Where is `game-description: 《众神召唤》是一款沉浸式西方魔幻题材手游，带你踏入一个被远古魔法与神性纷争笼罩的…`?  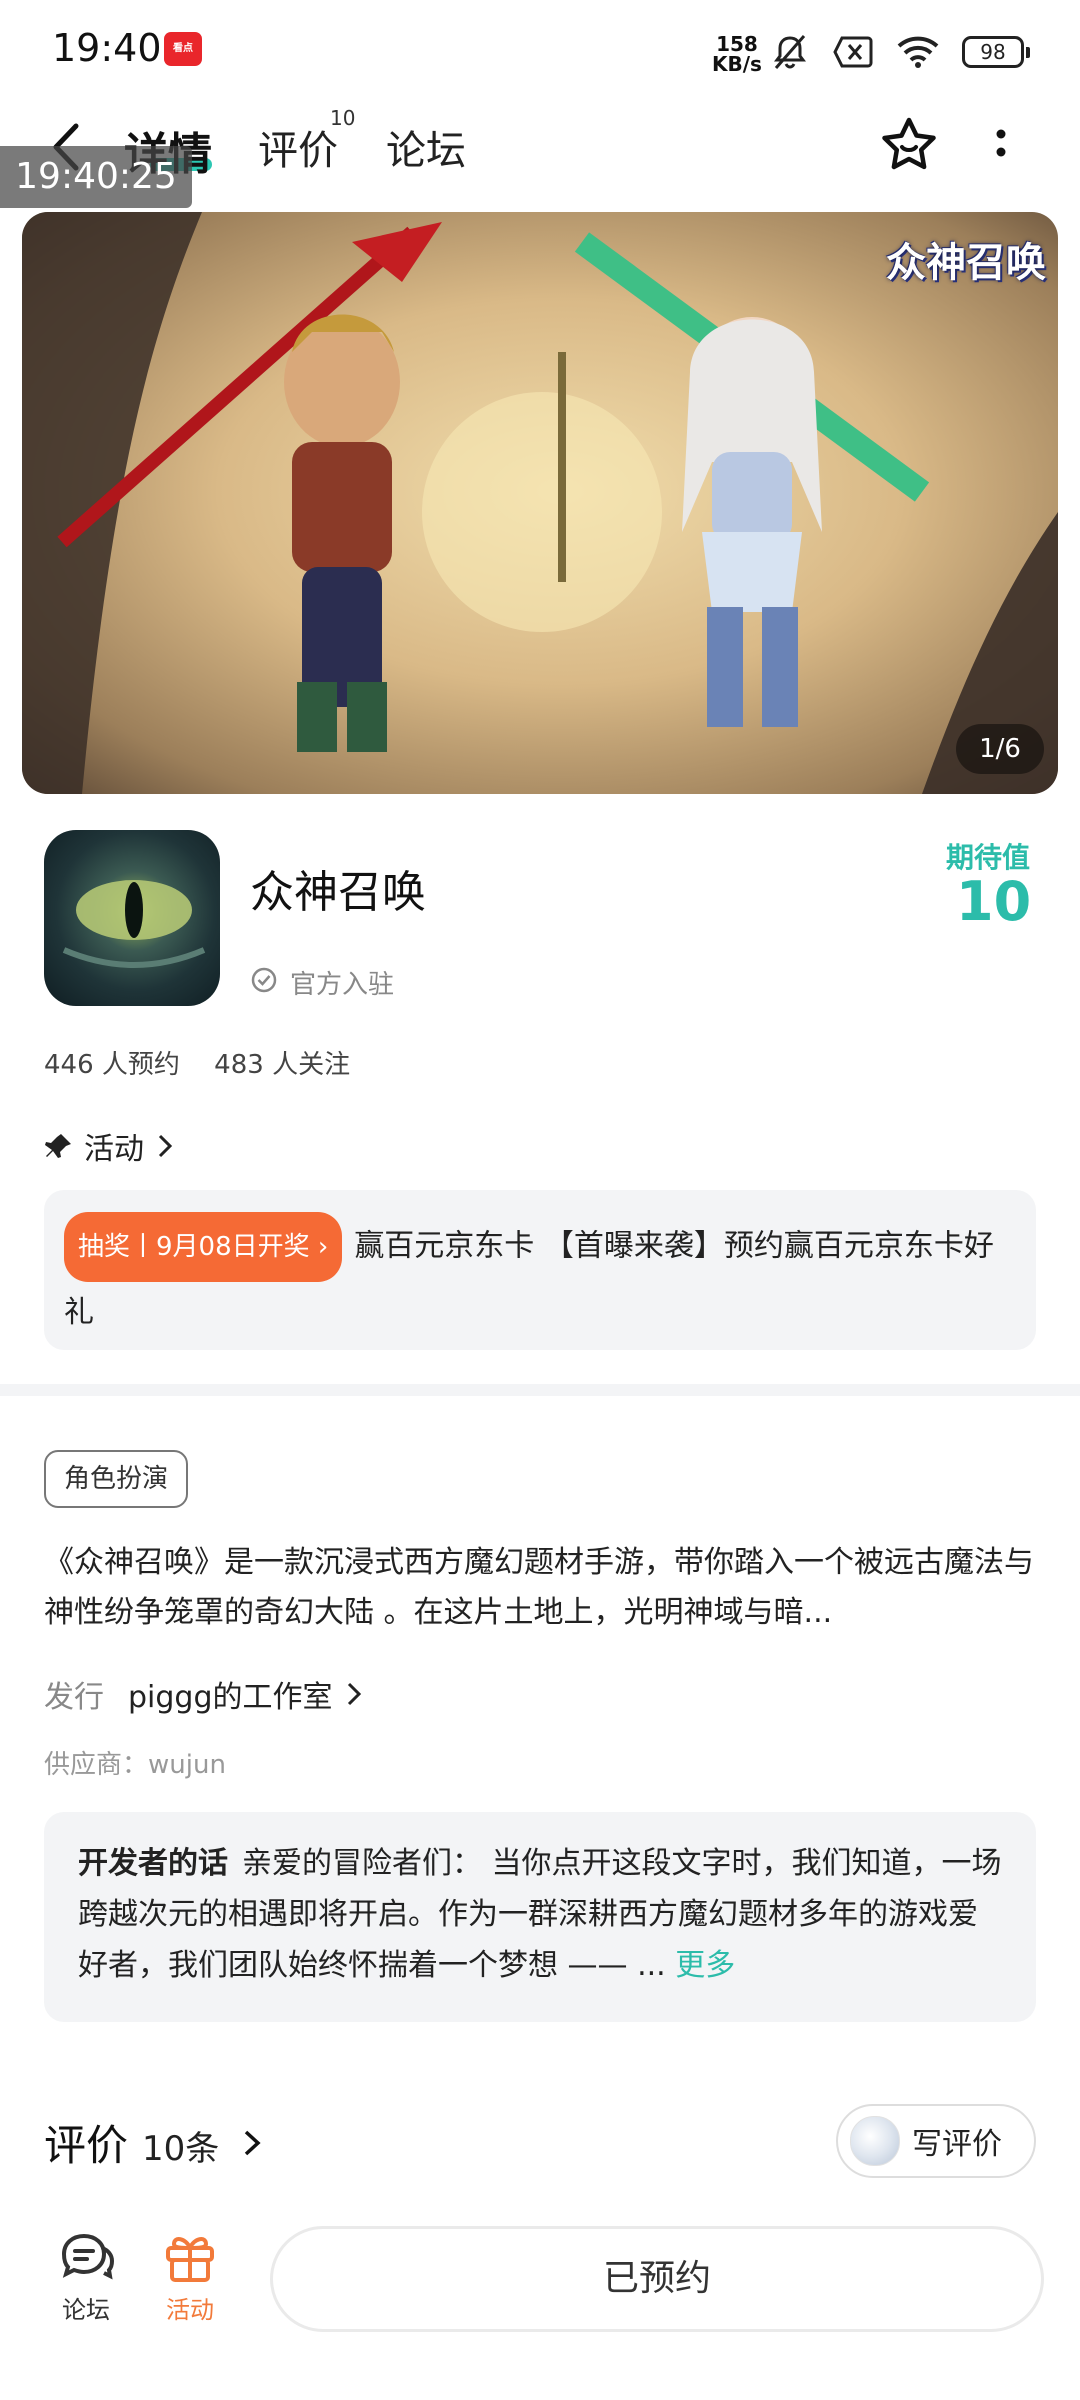 game-description: 《众神召唤》是一款沉浸式西方魔幻题材手游，带你踏入一个被远古魔法与神性纷争笼罩的… is located at coordinates (542, 1588).